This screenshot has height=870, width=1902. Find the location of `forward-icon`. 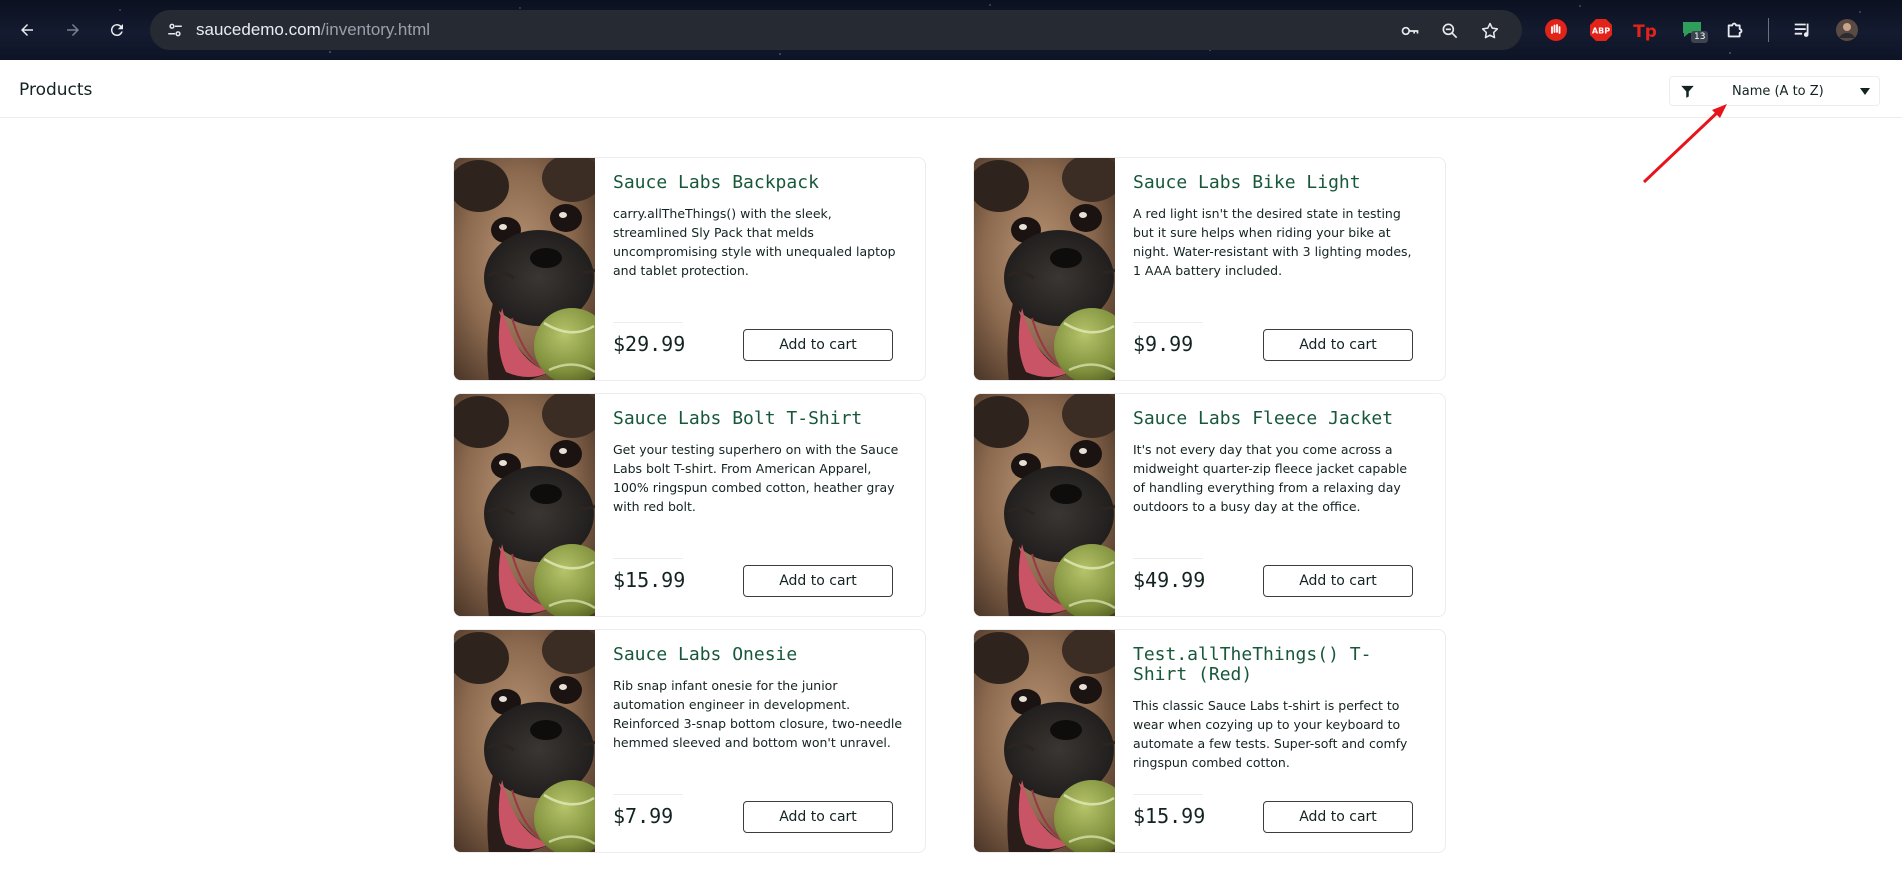

forward-icon is located at coordinates (73, 30).